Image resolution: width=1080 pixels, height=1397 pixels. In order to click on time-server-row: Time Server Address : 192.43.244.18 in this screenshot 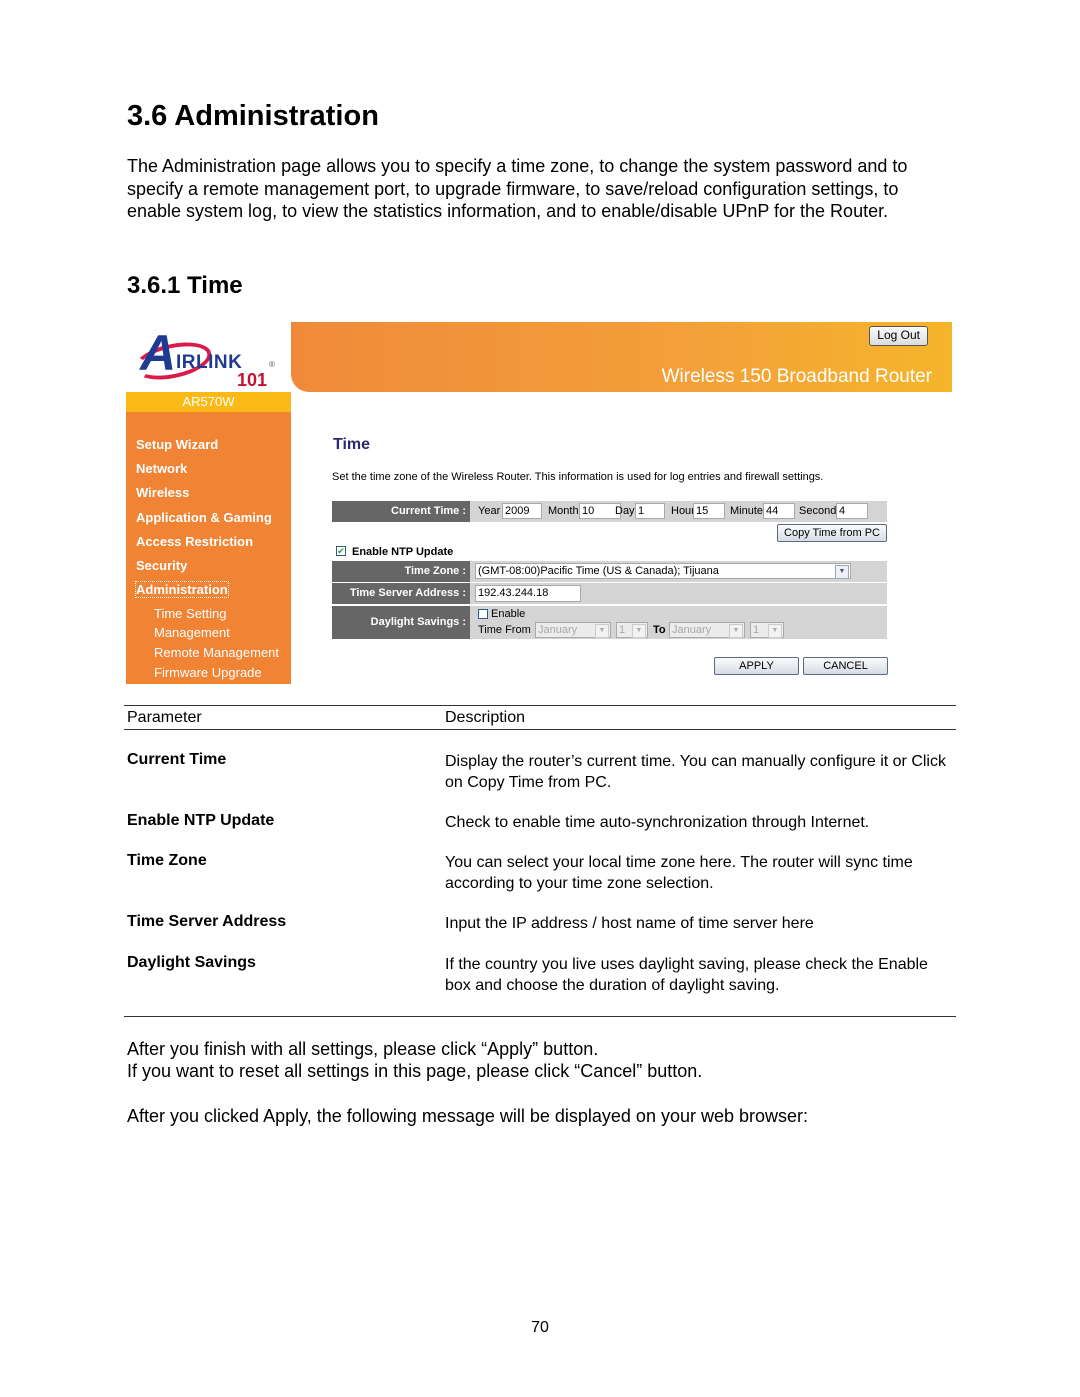, I will do `click(609, 593)`.